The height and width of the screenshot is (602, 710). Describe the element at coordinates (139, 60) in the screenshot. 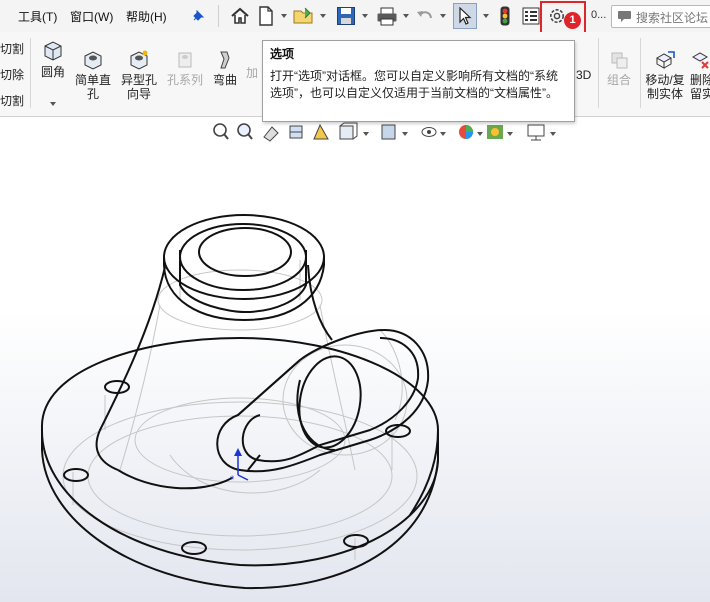

I see `hole-wizard-icon` at that location.